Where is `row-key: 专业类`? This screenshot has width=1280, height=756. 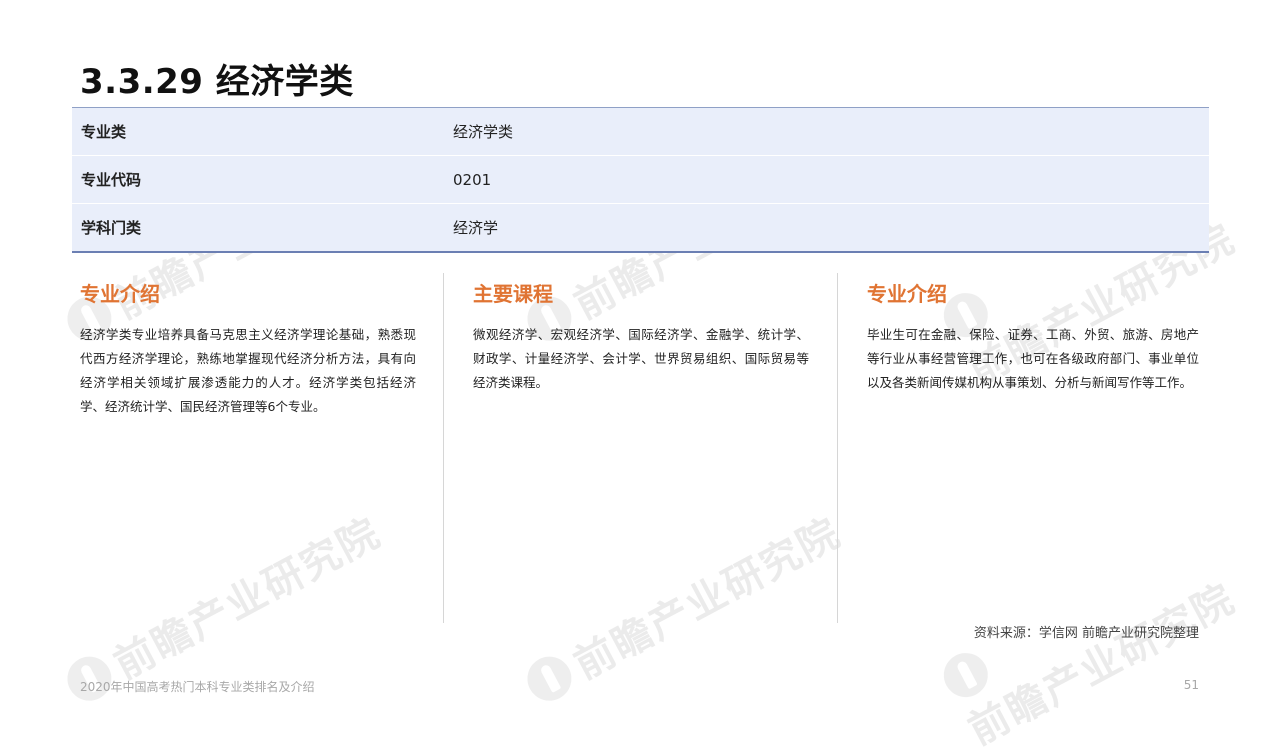
row-key: 专业类 is located at coordinates (104, 132).